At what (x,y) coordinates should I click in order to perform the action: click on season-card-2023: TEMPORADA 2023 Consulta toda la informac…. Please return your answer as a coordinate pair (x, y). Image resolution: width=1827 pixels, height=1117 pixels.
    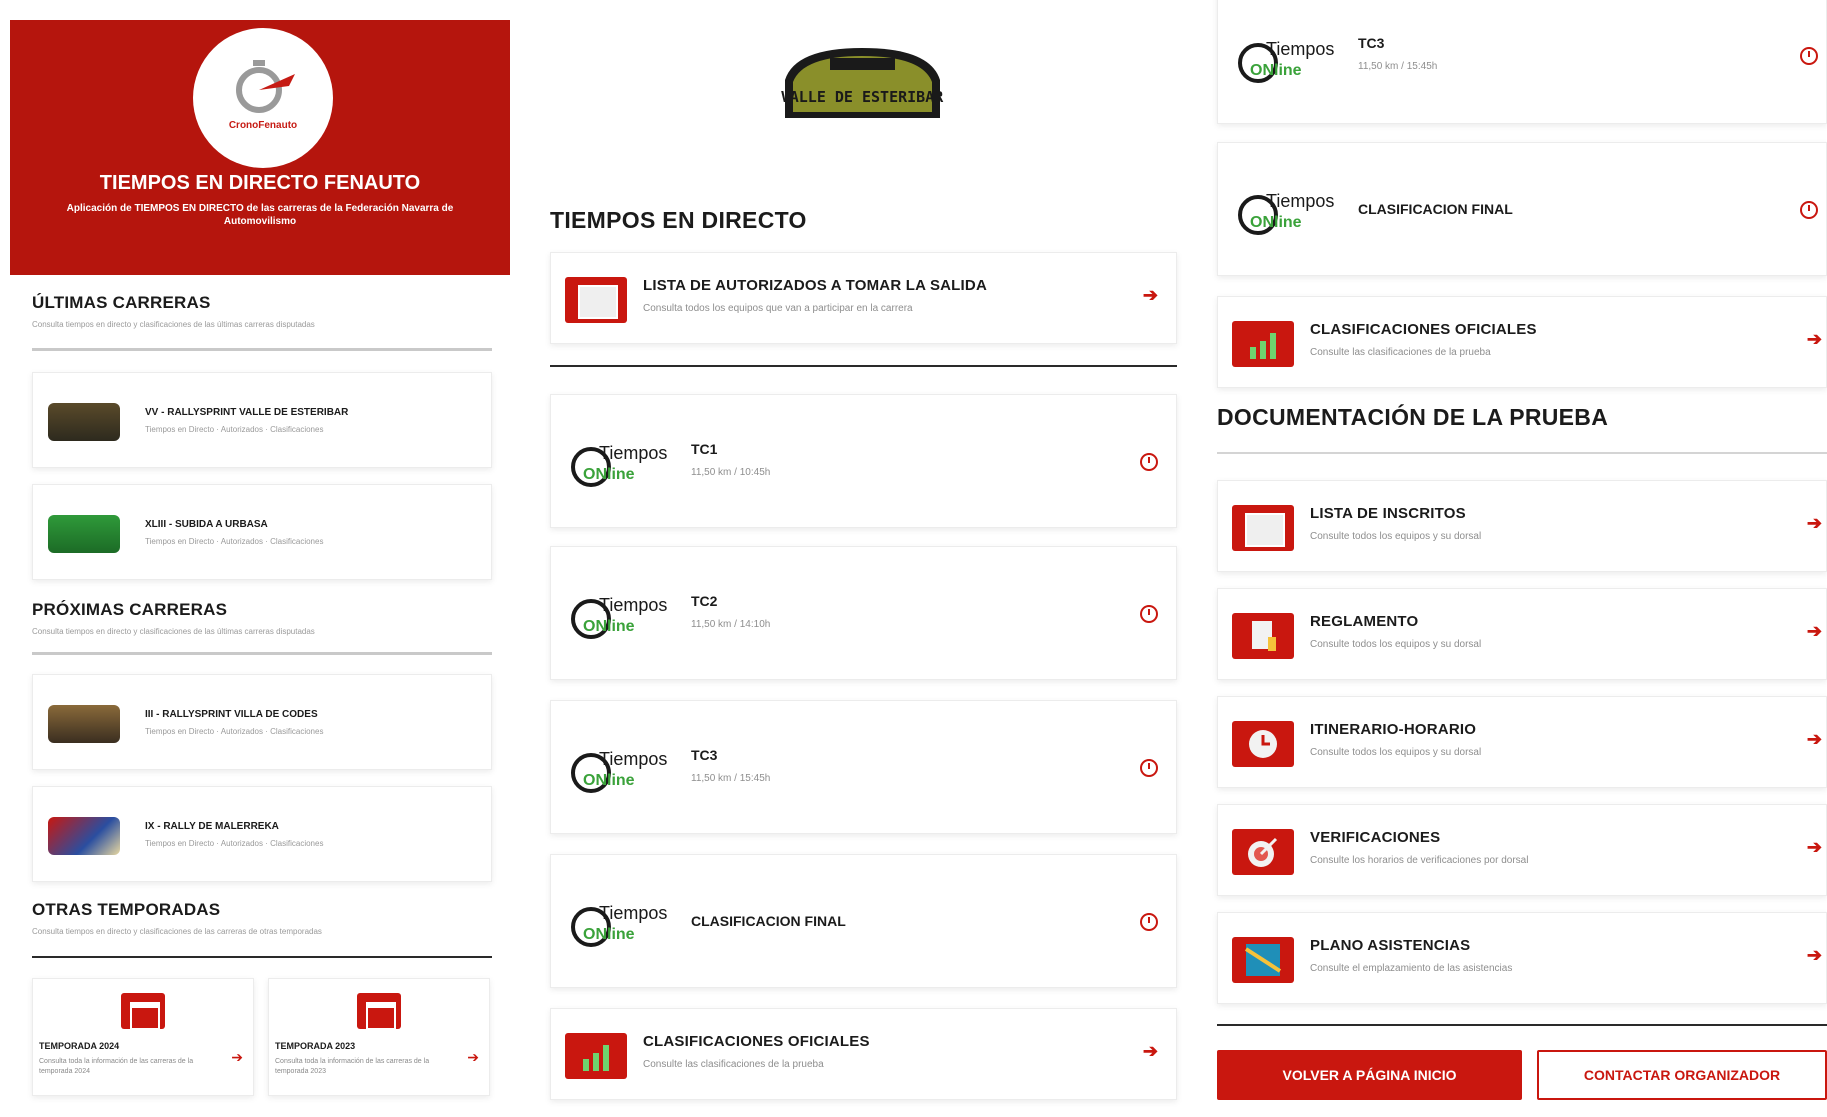
    Looking at the image, I should click on (379, 1037).